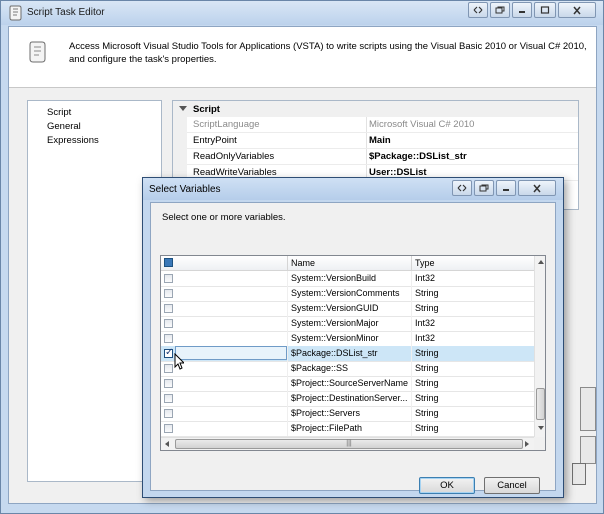  Describe the element at coordinates (347, 294) in the screenshot. I see `variable-row: System::VersionComments String` at that location.